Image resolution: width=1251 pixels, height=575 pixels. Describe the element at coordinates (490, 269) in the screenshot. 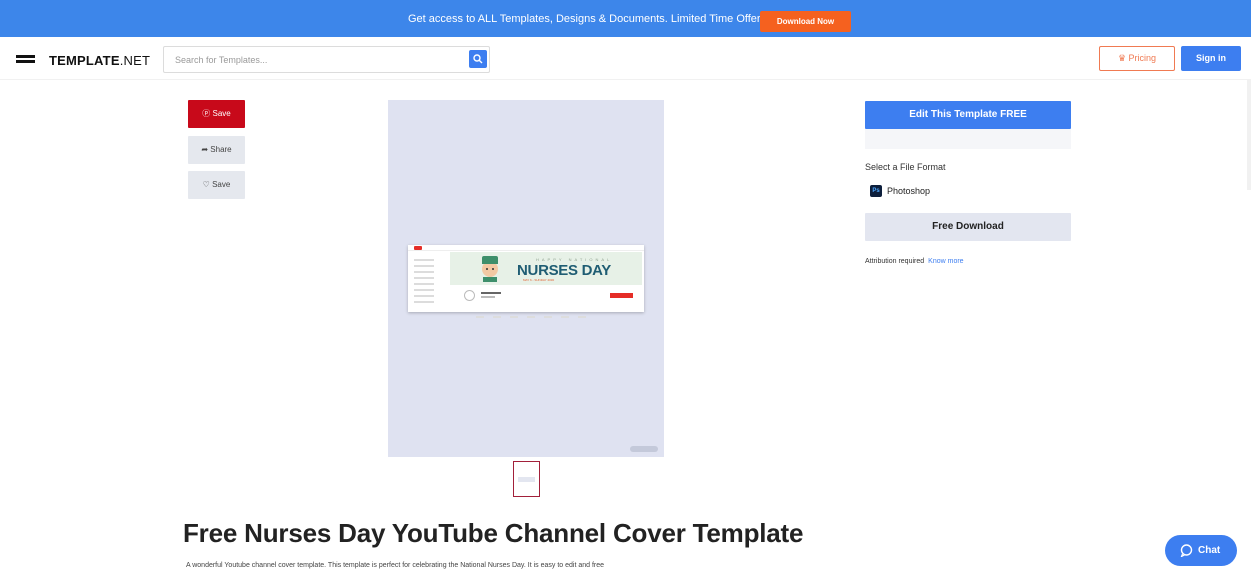

I see `nurse-illustration-icon` at that location.